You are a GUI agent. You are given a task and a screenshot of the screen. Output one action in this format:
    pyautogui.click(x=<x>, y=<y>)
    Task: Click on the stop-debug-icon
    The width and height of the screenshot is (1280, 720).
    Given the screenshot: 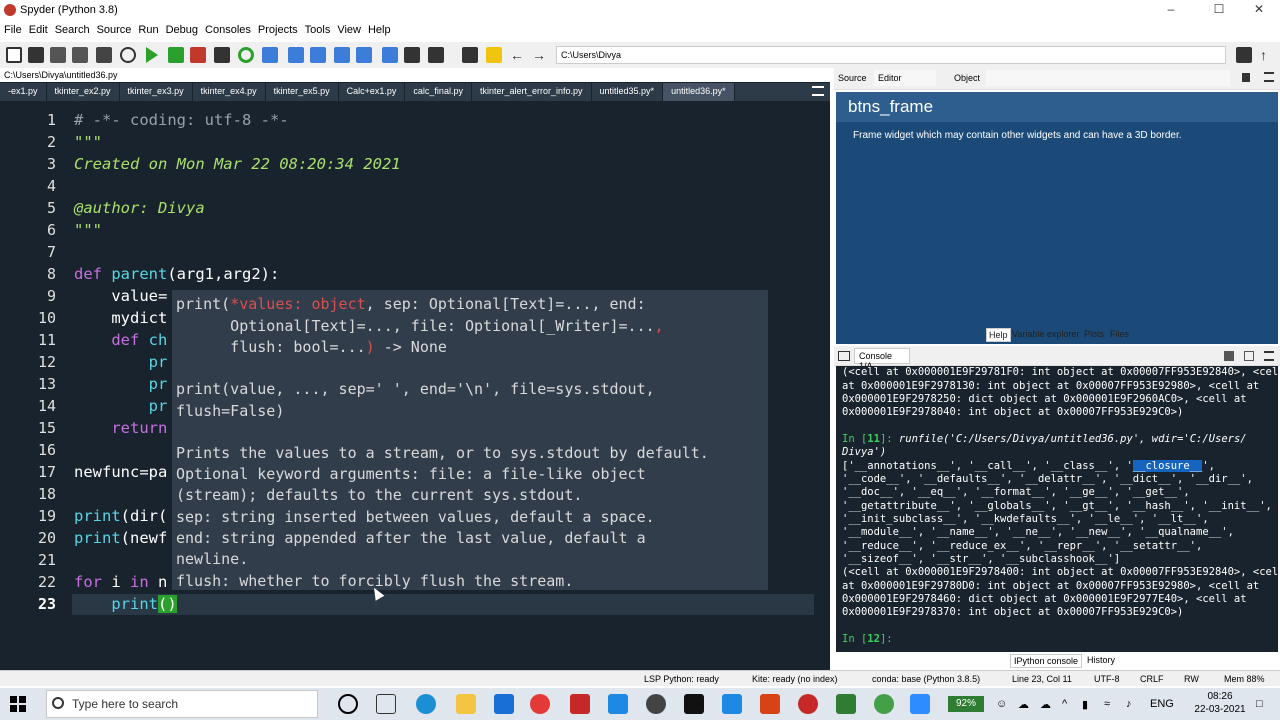 What is the action you would take?
    pyautogui.click(x=390, y=55)
    